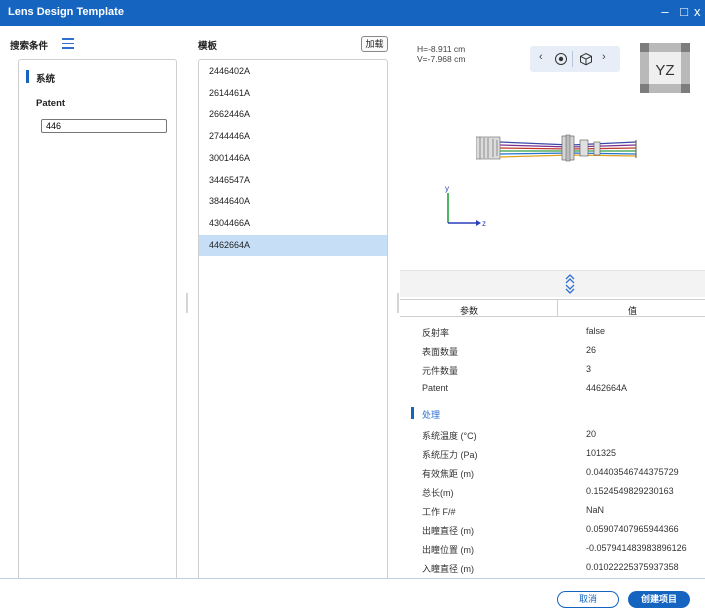 The width and height of the screenshot is (705, 612). I want to click on template-header: 模板, so click(208, 46).